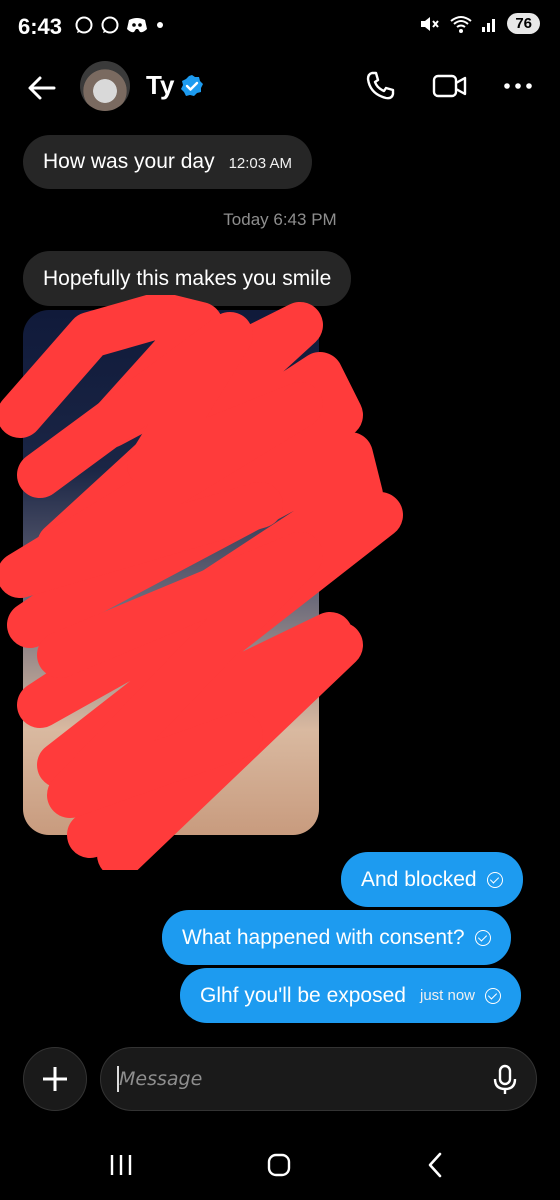 Image resolution: width=560 pixels, height=1200 pixels. What do you see at coordinates (435, 1165) in the screenshot?
I see `nav-back-icon` at bounding box center [435, 1165].